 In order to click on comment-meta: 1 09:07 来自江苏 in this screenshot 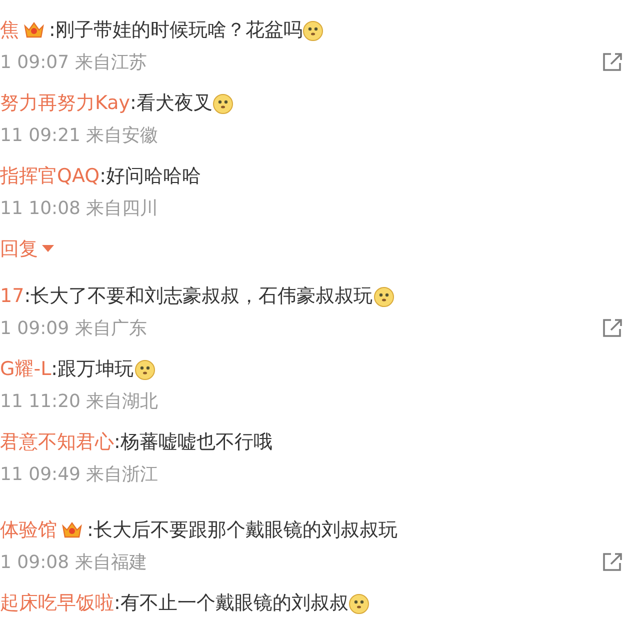, I will do `click(73, 62)`.